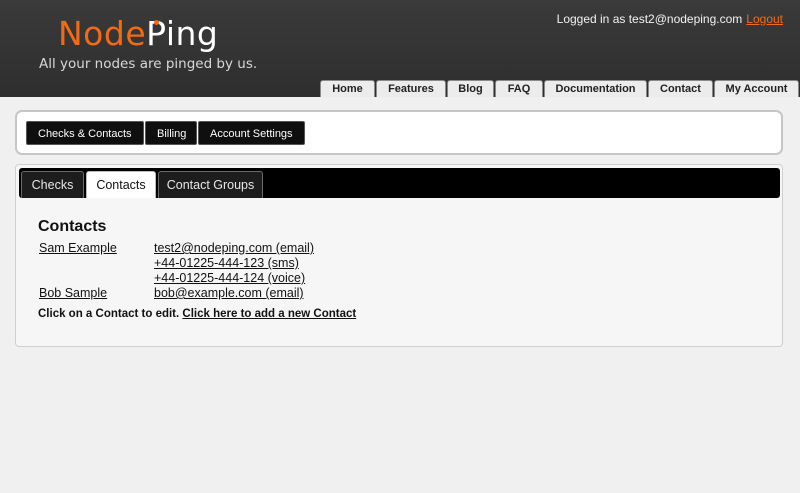  Describe the element at coordinates (595, 88) in the screenshot. I see `nav-documentation: Documentation` at that location.